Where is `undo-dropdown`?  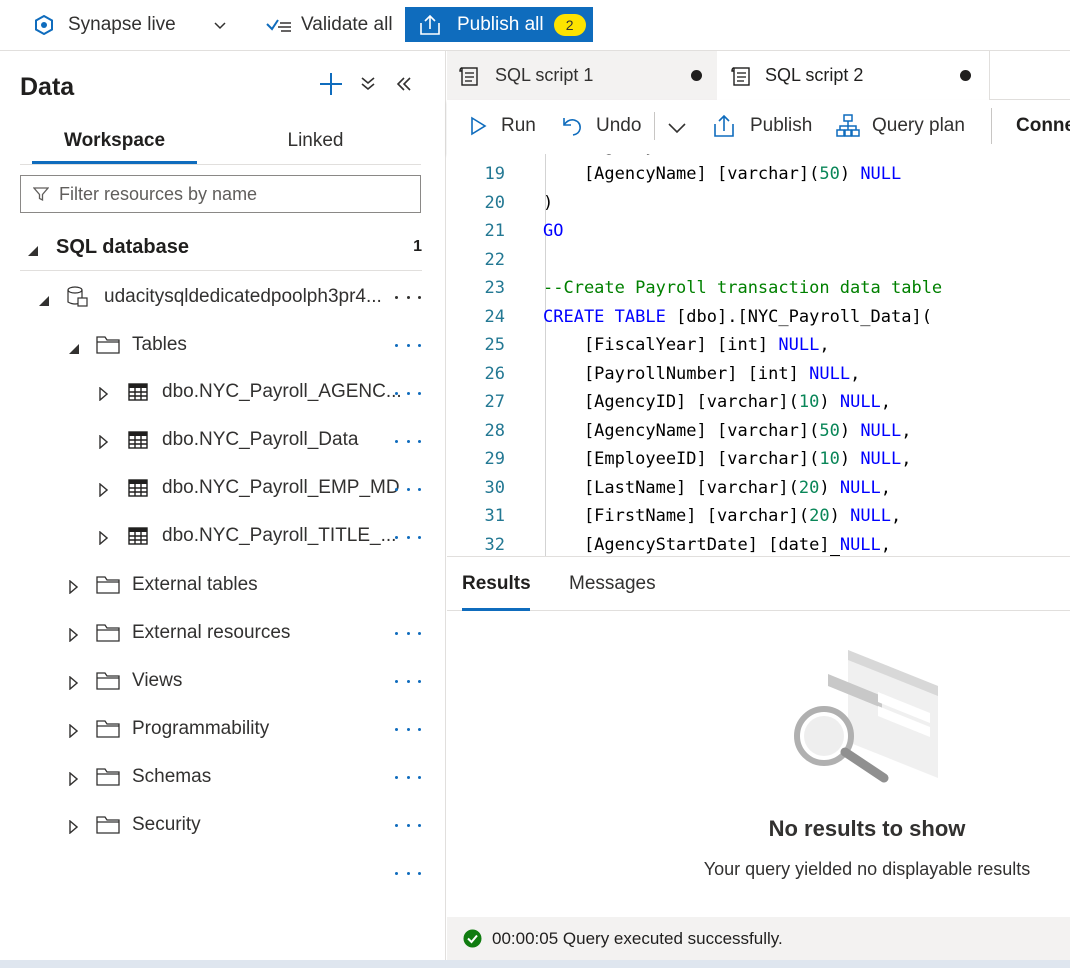
undo-dropdown is located at coordinates (677, 126).